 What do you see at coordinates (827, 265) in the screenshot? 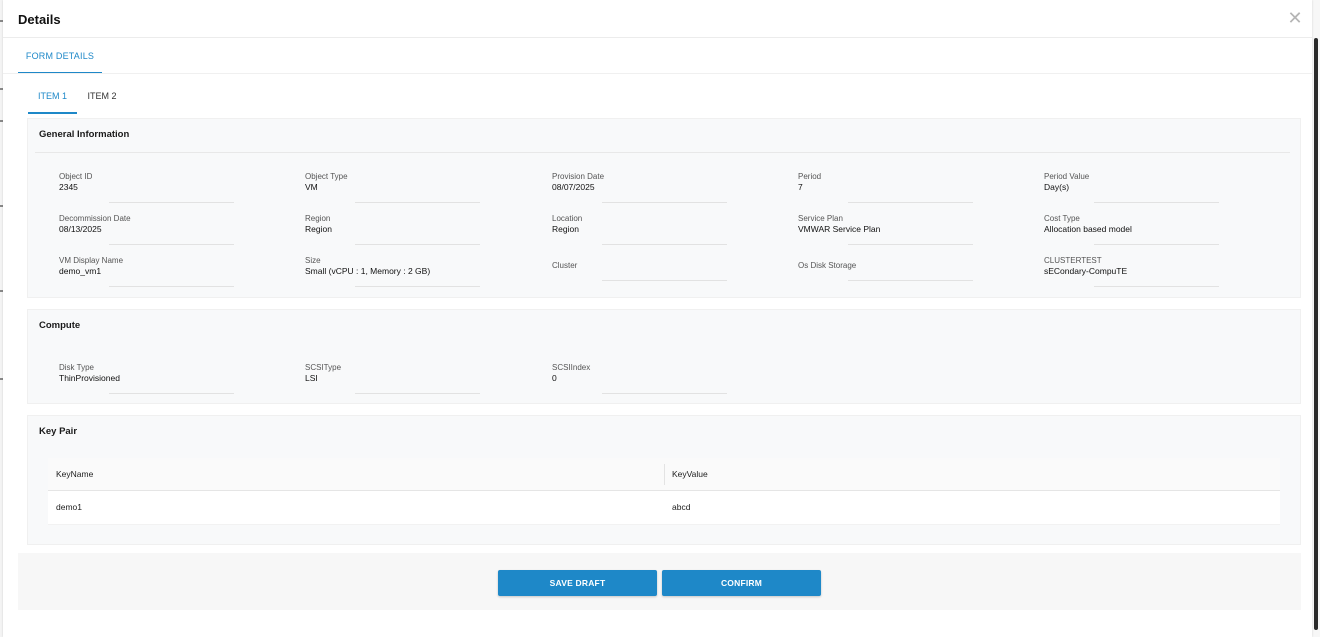
I see `field-label: Os Disk Storage` at bounding box center [827, 265].